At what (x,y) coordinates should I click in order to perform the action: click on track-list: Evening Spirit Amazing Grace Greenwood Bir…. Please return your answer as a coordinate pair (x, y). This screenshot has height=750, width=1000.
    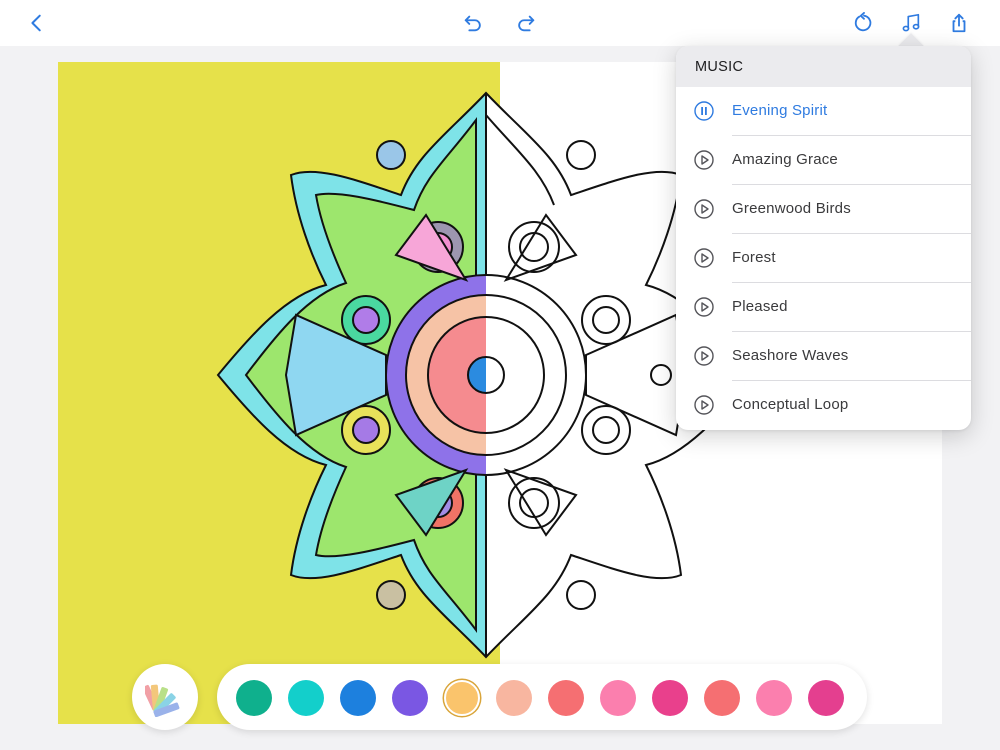
    Looking at the image, I should click on (823, 258).